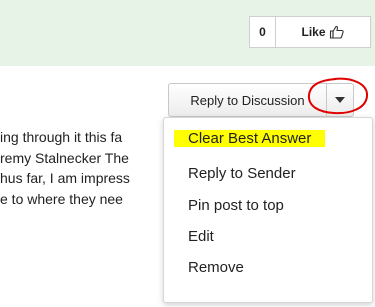 The image size is (375, 307). I want to click on menu-item-clear-best-answer: Clear Best Answer, so click(250, 138).